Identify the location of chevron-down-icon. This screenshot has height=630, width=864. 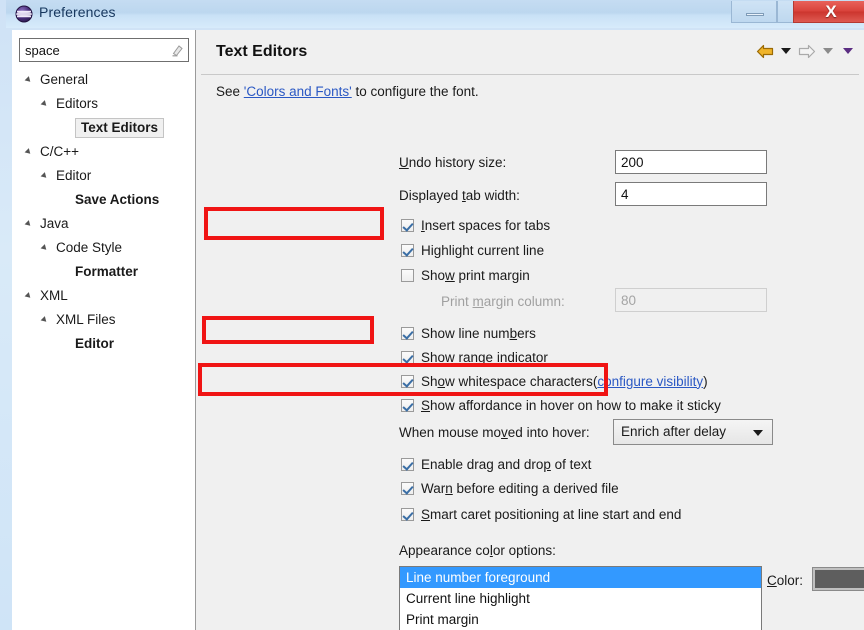
(758, 433).